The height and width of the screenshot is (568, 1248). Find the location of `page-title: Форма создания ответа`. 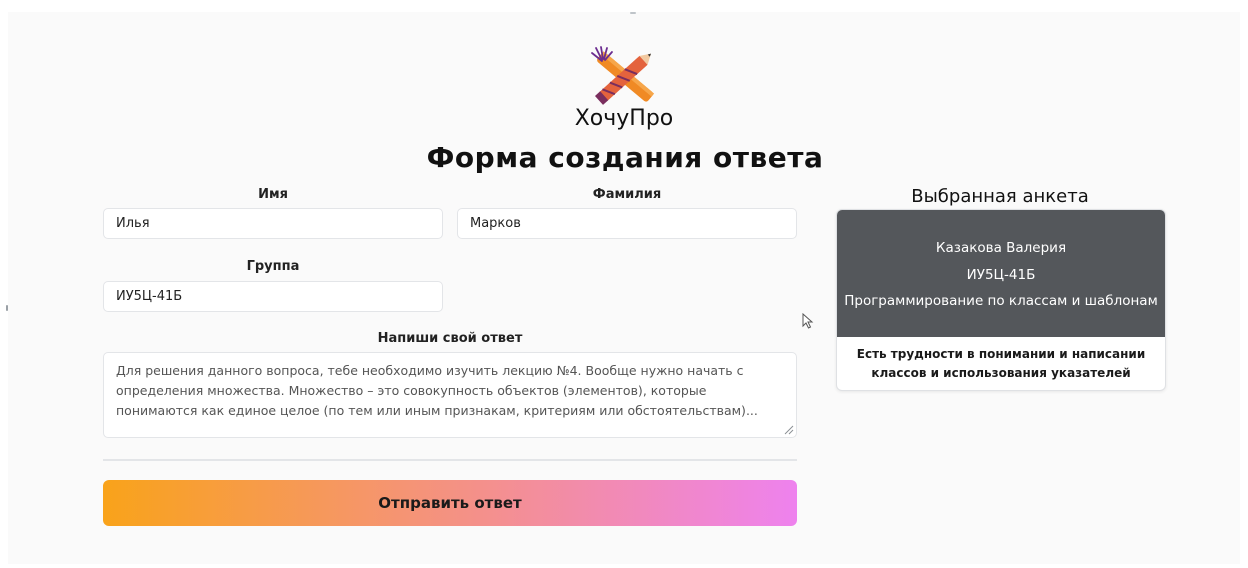

page-title: Форма создания ответа is located at coordinates (625, 157).